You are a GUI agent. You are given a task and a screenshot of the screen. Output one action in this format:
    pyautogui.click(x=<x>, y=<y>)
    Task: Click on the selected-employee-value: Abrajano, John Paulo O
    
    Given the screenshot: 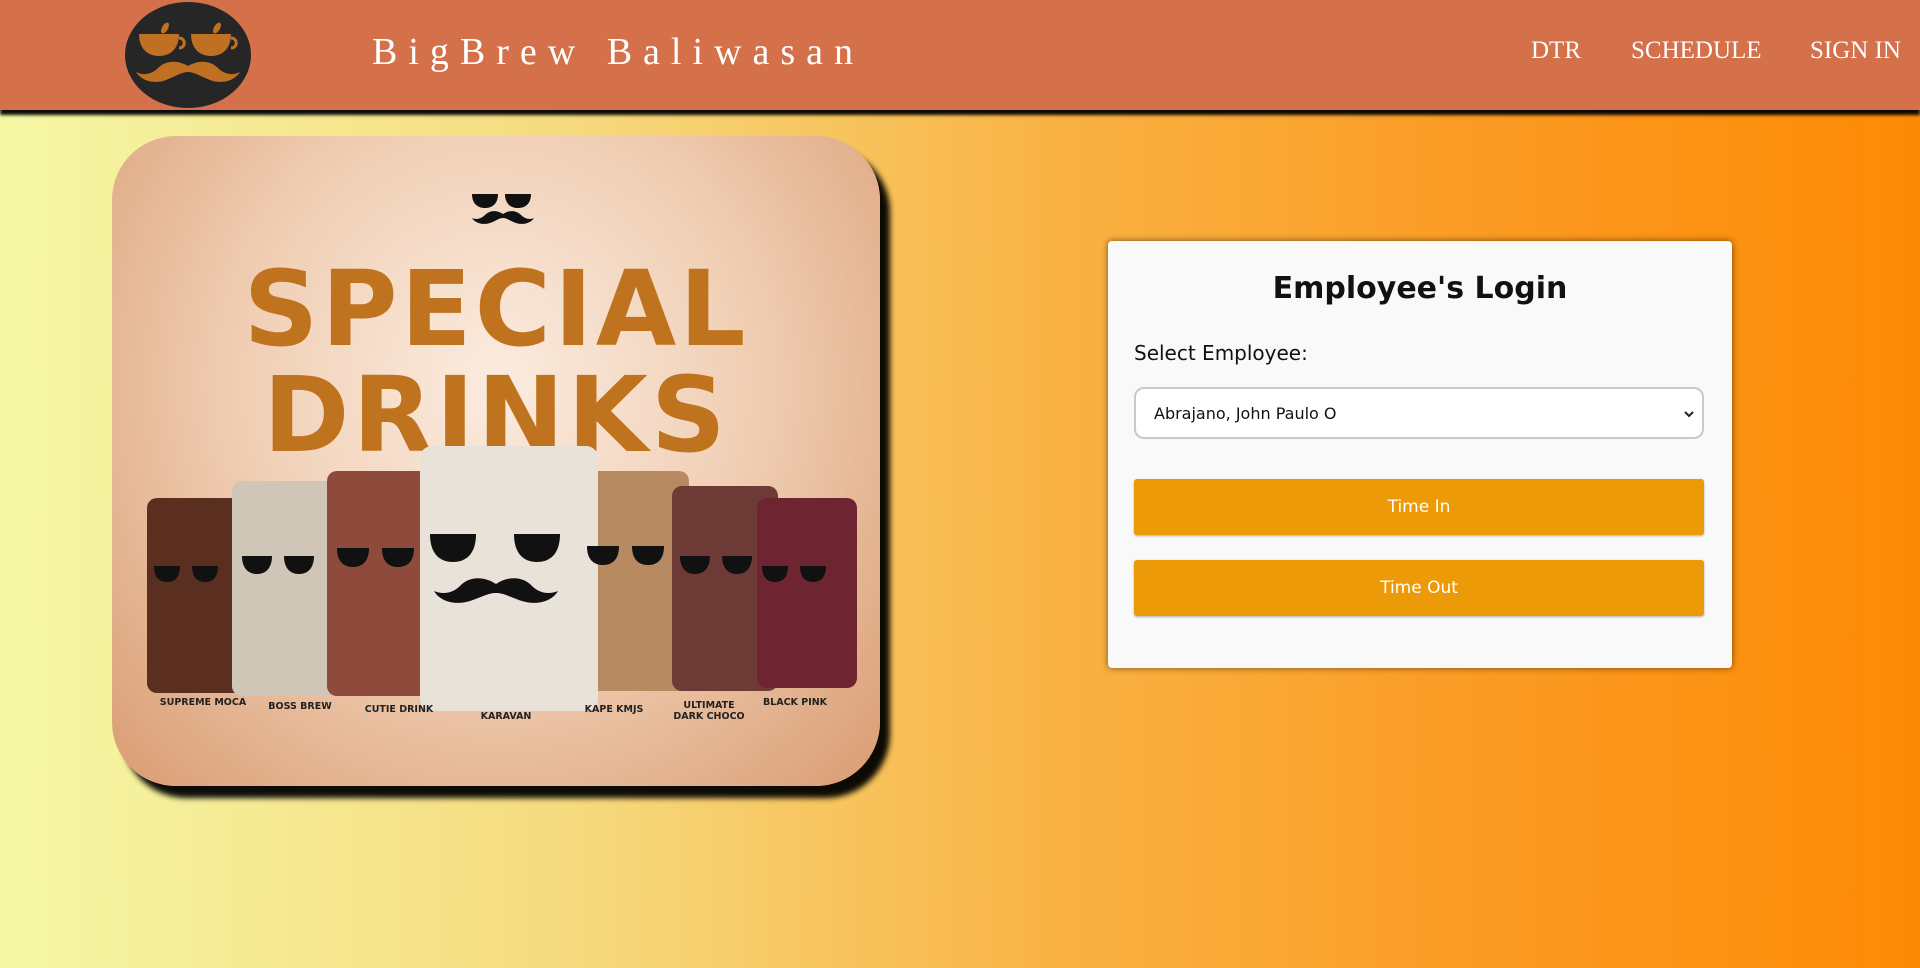 What is the action you would take?
    pyautogui.click(x=1245, y=413)
    